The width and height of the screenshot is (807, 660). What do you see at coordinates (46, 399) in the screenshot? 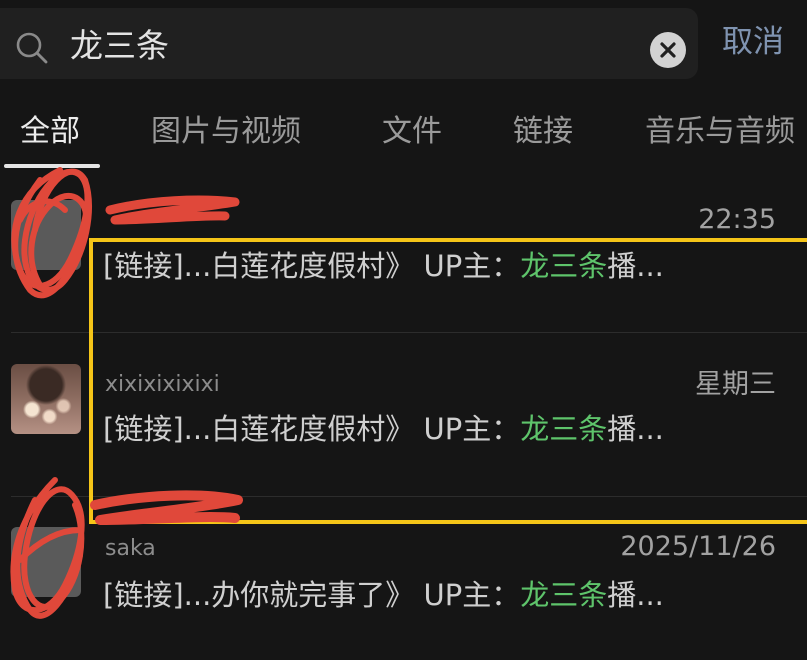
I see `avatar` at bounding box center [46, 399].